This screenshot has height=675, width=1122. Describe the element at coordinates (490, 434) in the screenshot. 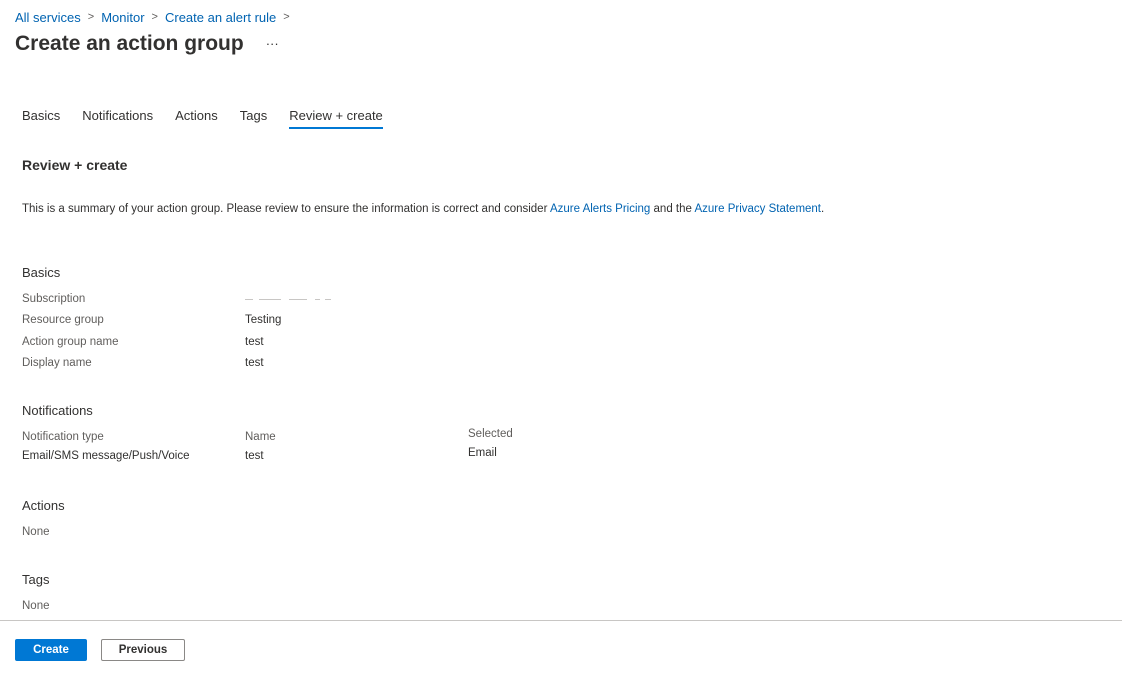

I see `notification-selected-header: Selected` at that location.